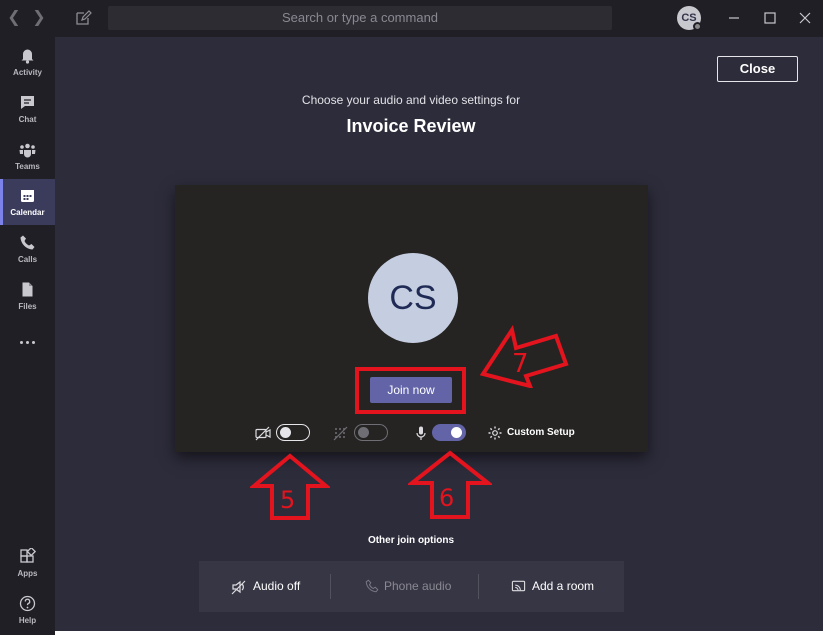  What do you see at coordinates (340, 433) in the screenshot?
I see `background-blur-icon` at bounding box center [340, 433].